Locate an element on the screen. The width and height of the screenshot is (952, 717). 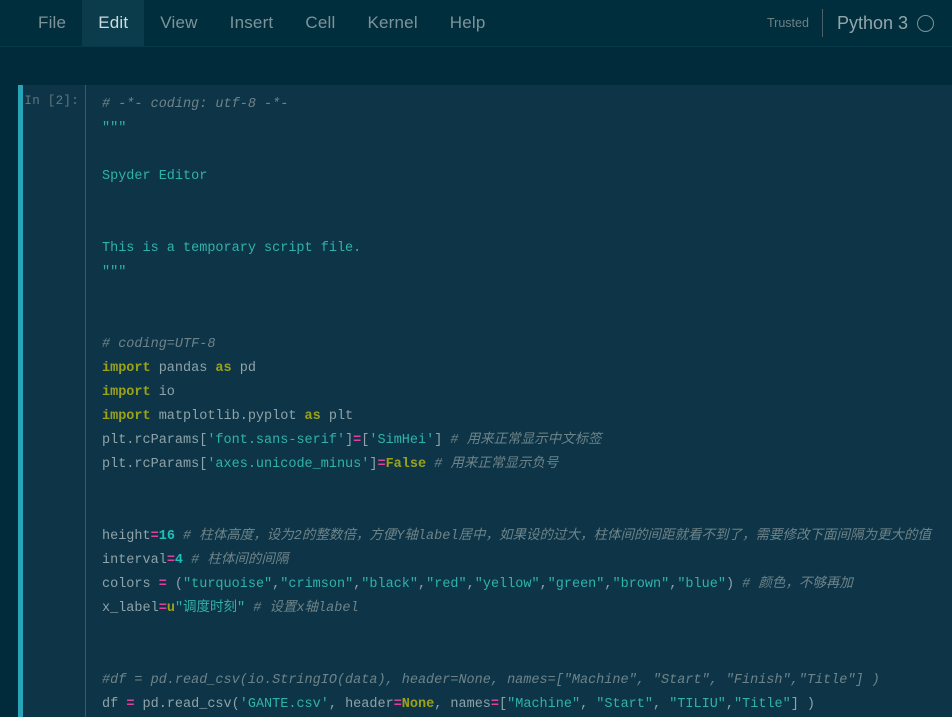
code-line: Spyder Editor is located at coordinates (527, 177).